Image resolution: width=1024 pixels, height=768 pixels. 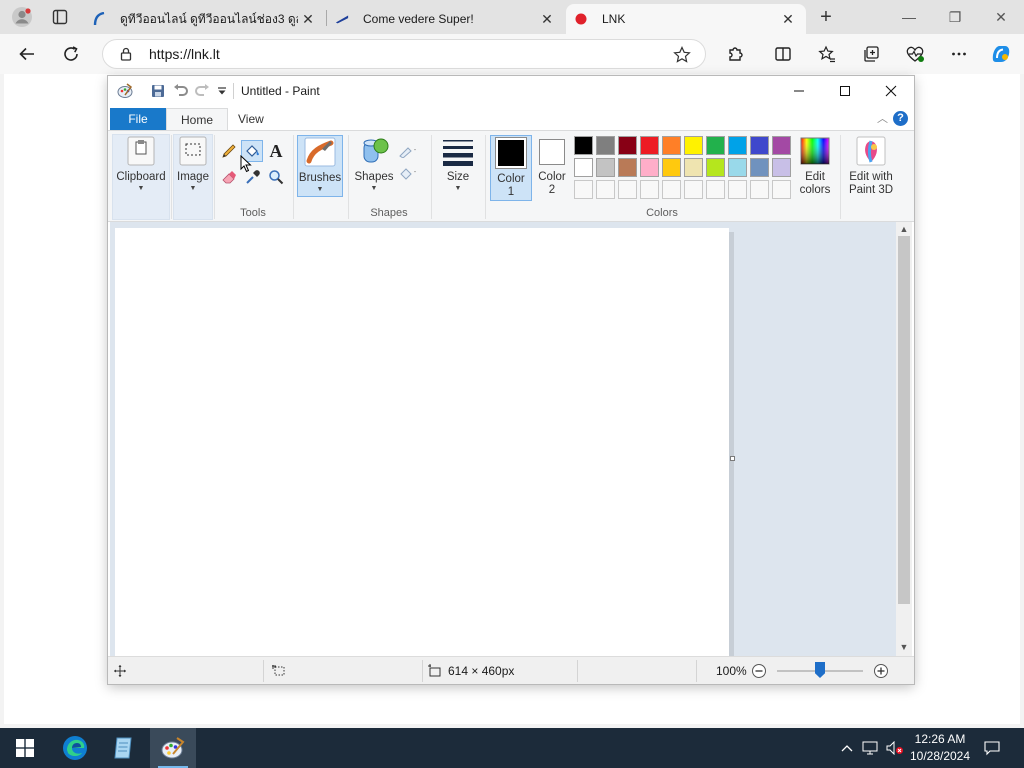 What do you see at coordinates (904, 229) in the screenshot?
I see `scroll-up-arrow-icon: ▲` at bounding box center [904, 229].